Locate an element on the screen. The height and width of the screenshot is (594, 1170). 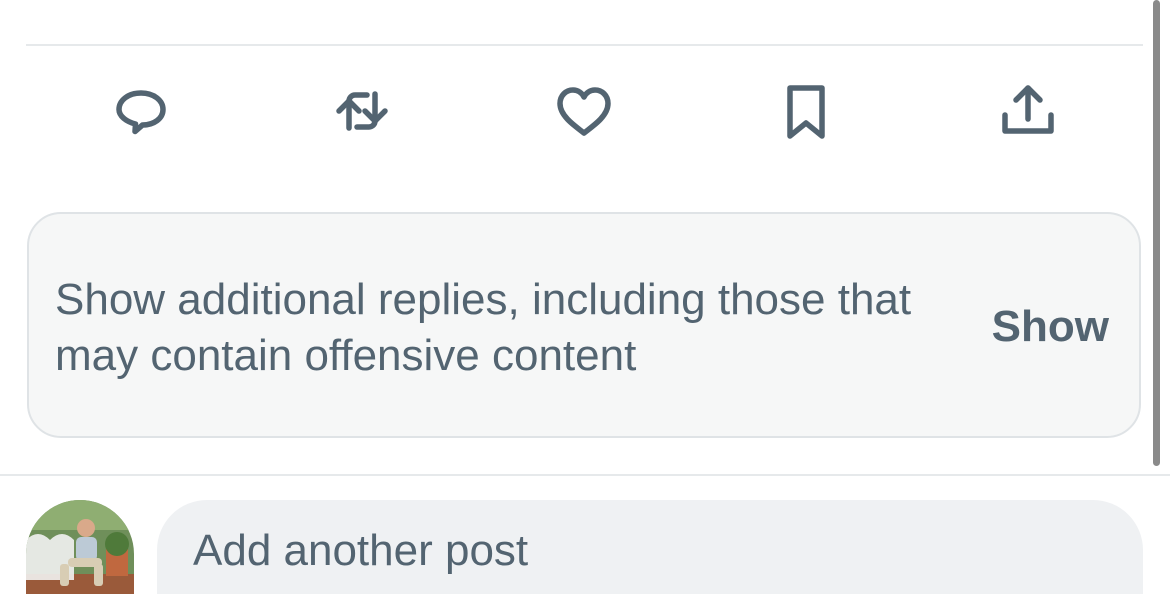
repost-button is located at coordinates (362, 111).